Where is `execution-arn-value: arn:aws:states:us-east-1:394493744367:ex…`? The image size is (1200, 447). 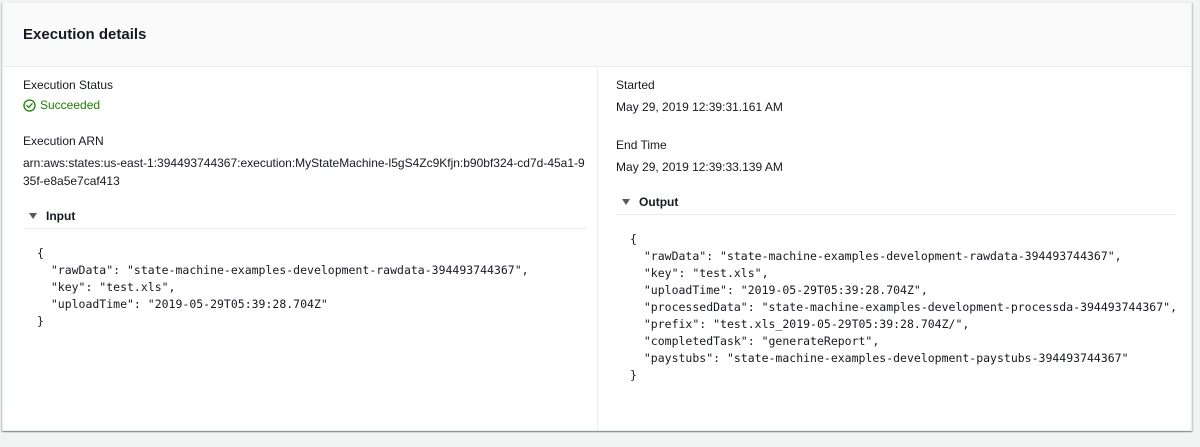 execution-arn-value: arn:aws:states:us-east-1:394493744367:ex… is located at coordinates (304, 172).